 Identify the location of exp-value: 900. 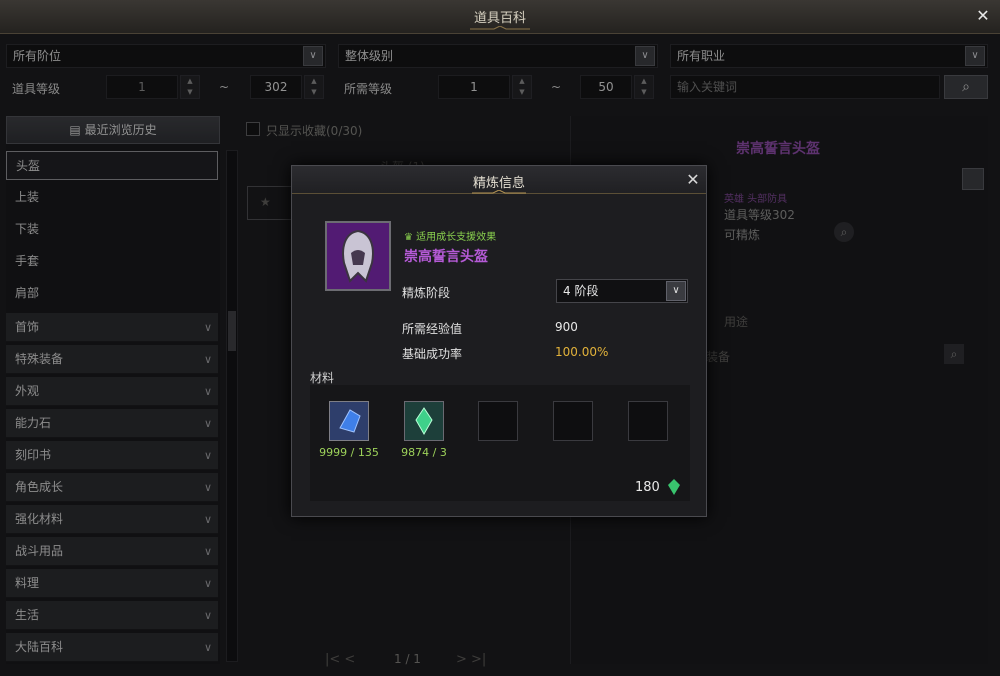
(566, 327).